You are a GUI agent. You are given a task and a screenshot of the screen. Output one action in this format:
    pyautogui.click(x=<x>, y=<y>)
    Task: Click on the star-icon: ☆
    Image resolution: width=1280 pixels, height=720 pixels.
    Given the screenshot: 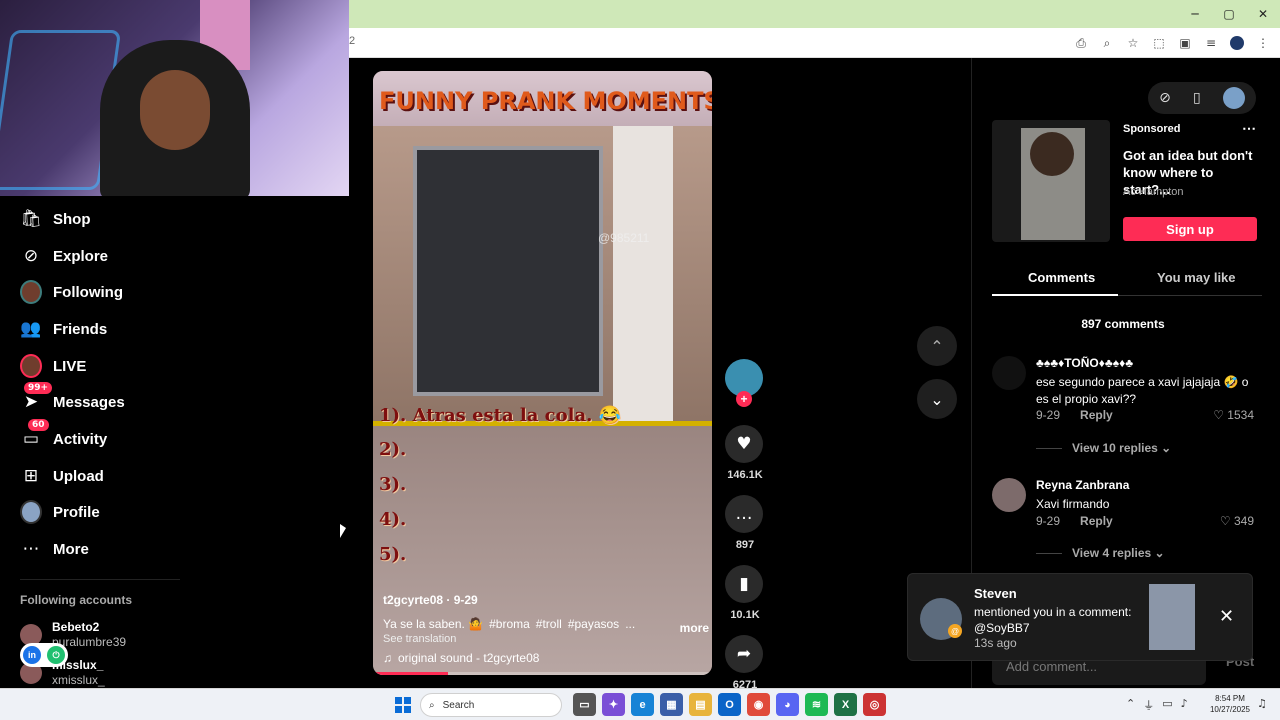 What is the action you would take?
    pyautogui.click(x=1133, y=43)
    